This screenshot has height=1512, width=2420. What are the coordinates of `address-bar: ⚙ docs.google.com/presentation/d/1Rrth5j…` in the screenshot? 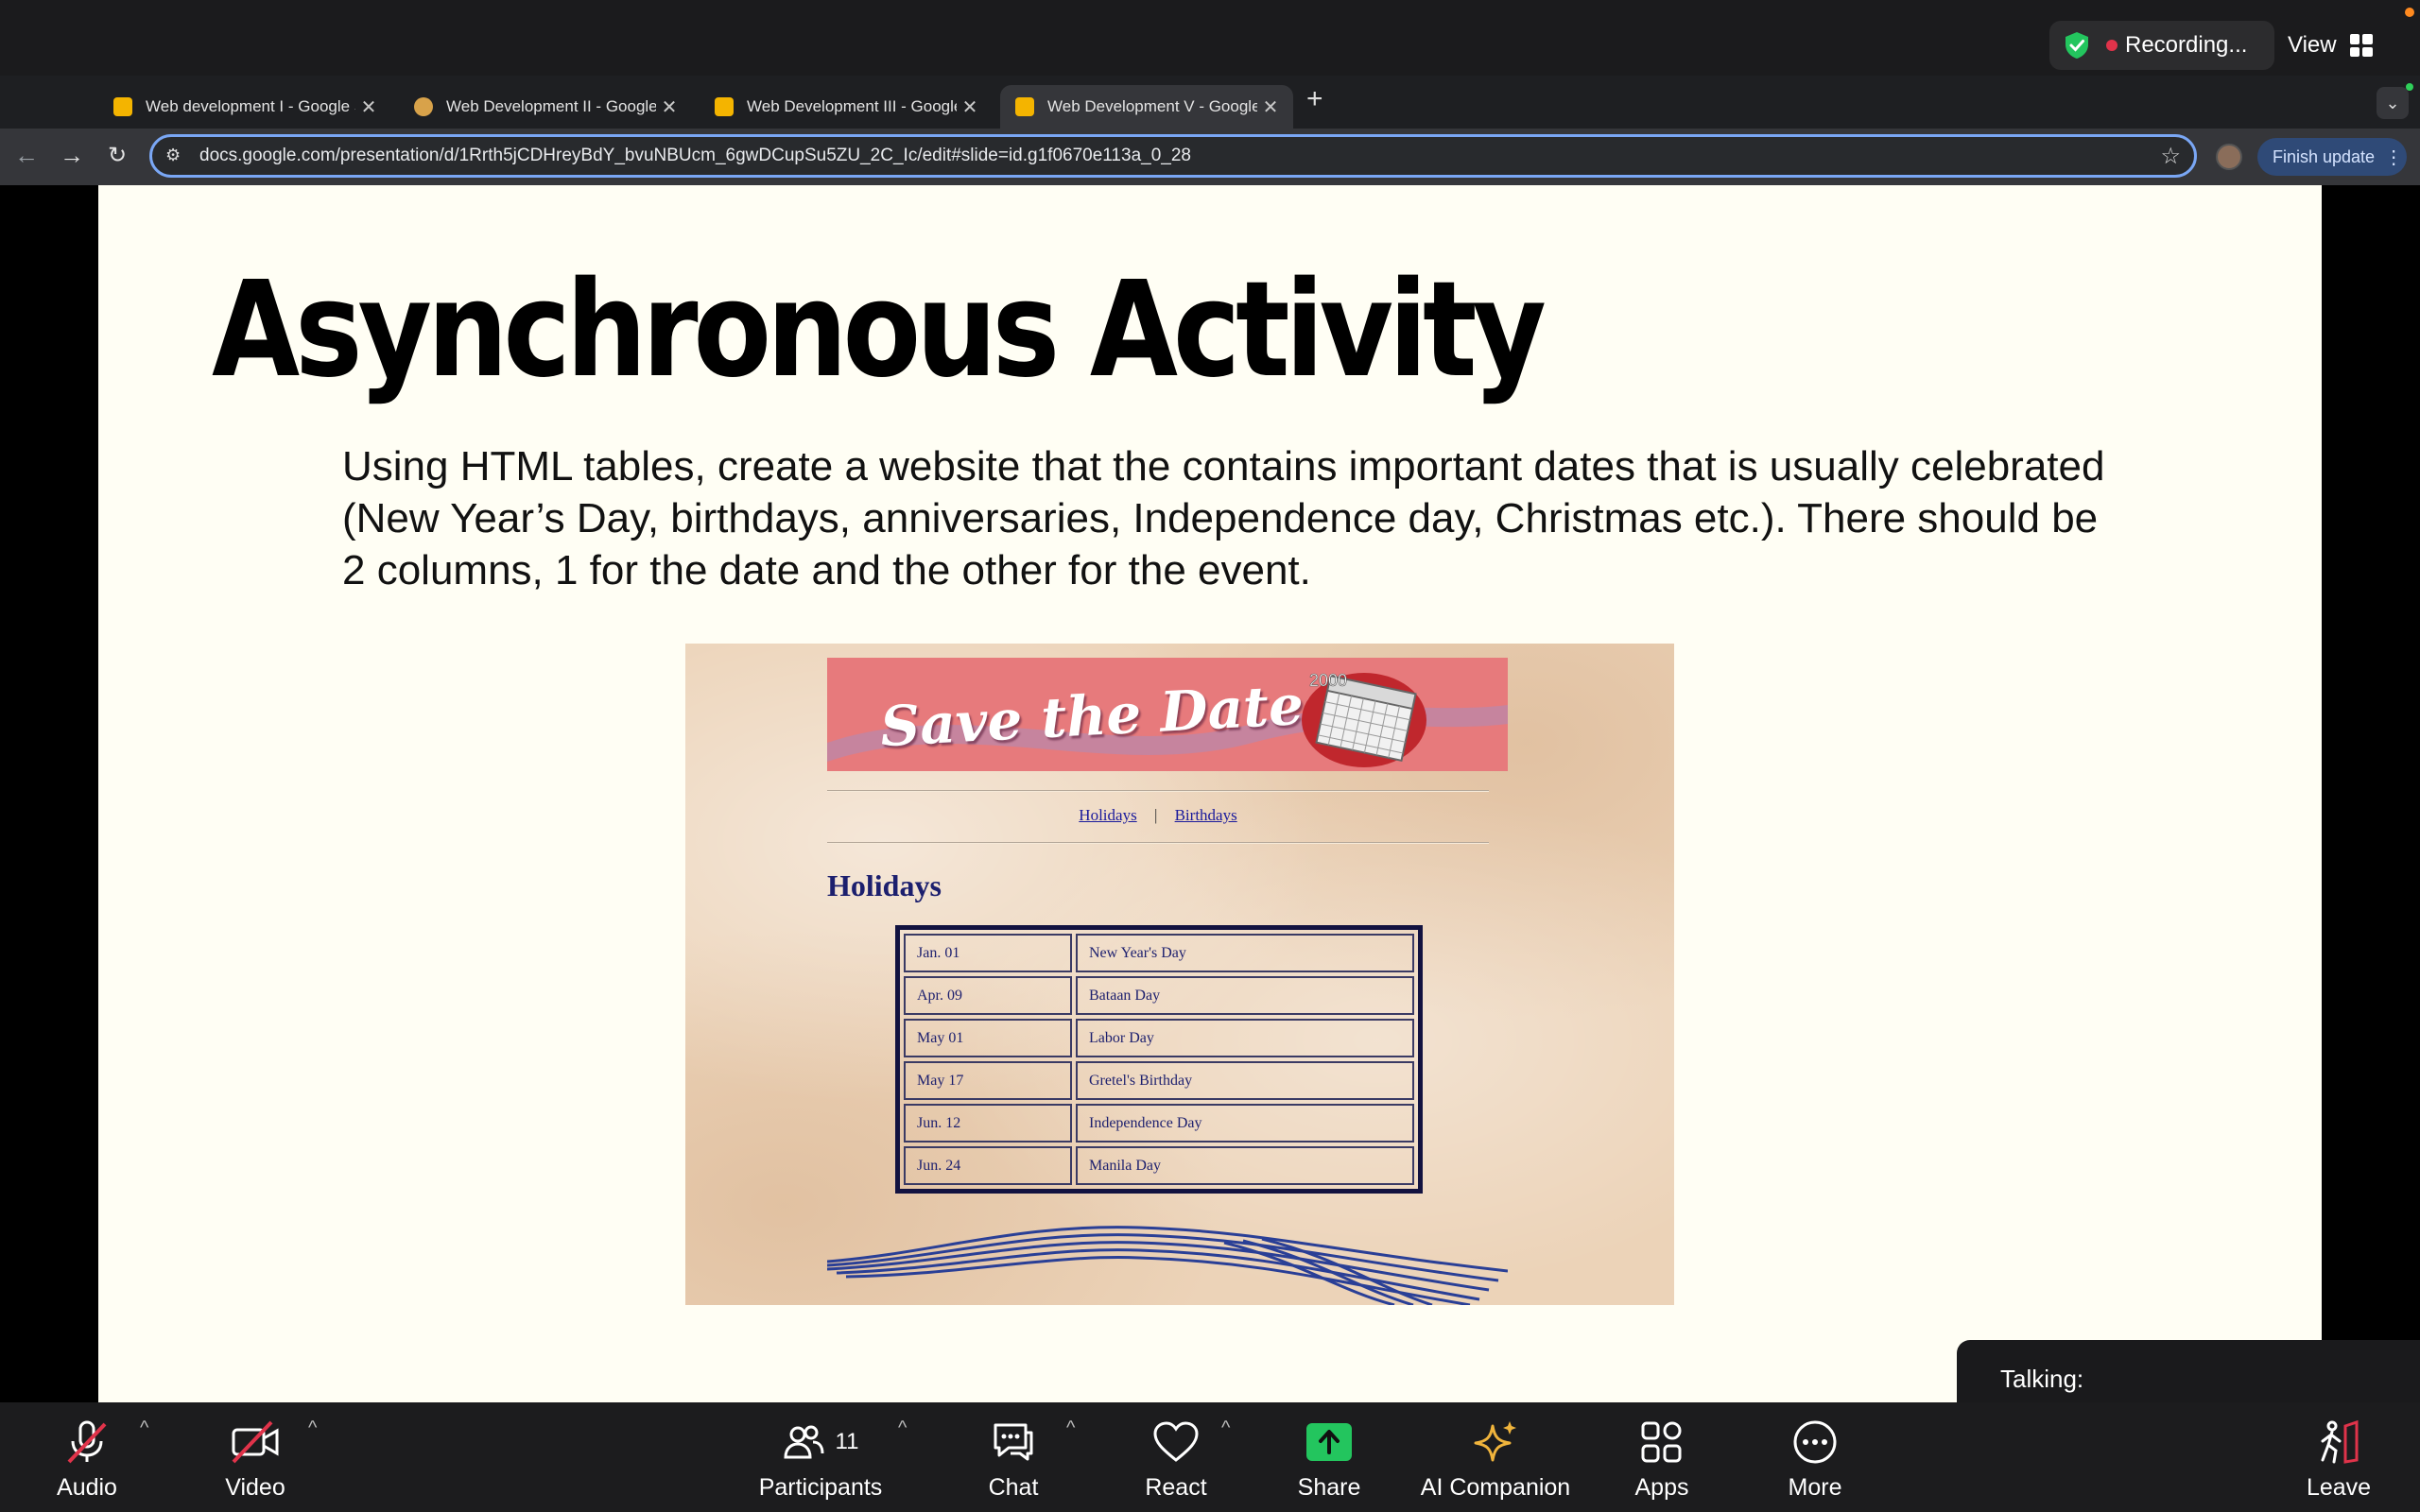 It's located at (1173, 156).